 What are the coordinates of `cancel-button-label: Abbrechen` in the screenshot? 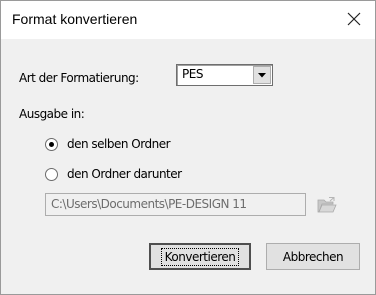 It's located at (313, 256).